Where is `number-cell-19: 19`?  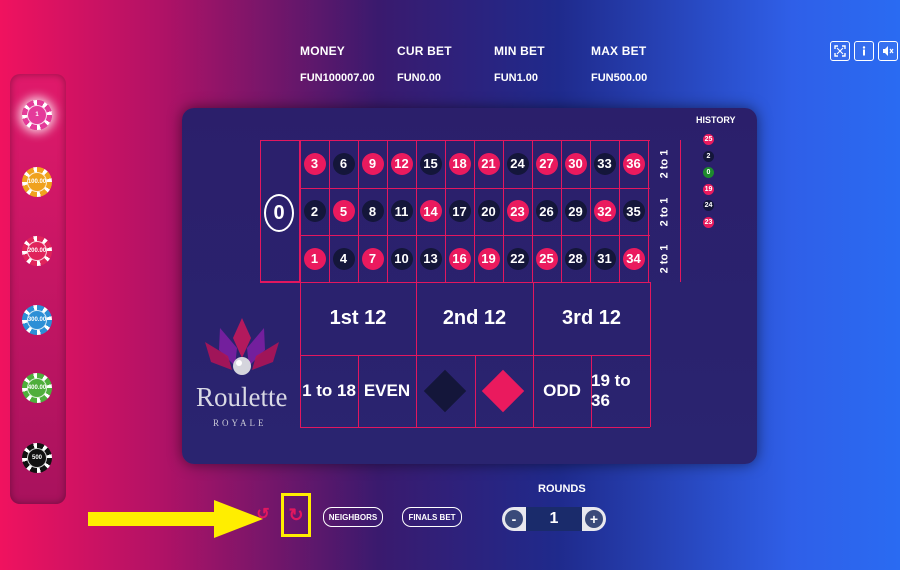 number-cell-19: 19 is located at coordinates (488, 258).